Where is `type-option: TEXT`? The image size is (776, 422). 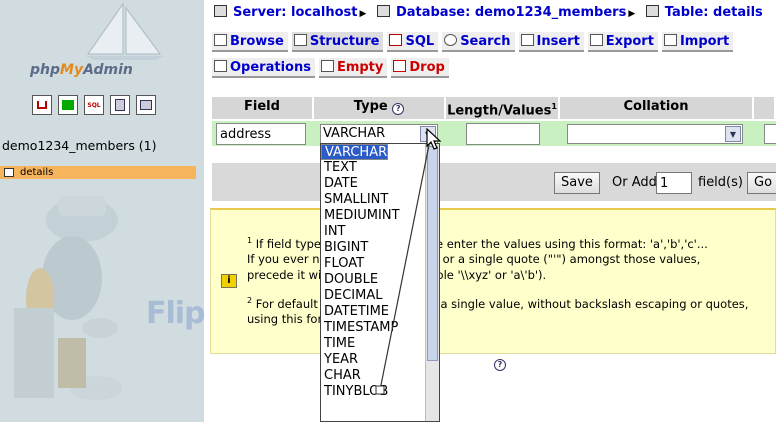 type-option: TEXT is located at coordinates (380, 168).